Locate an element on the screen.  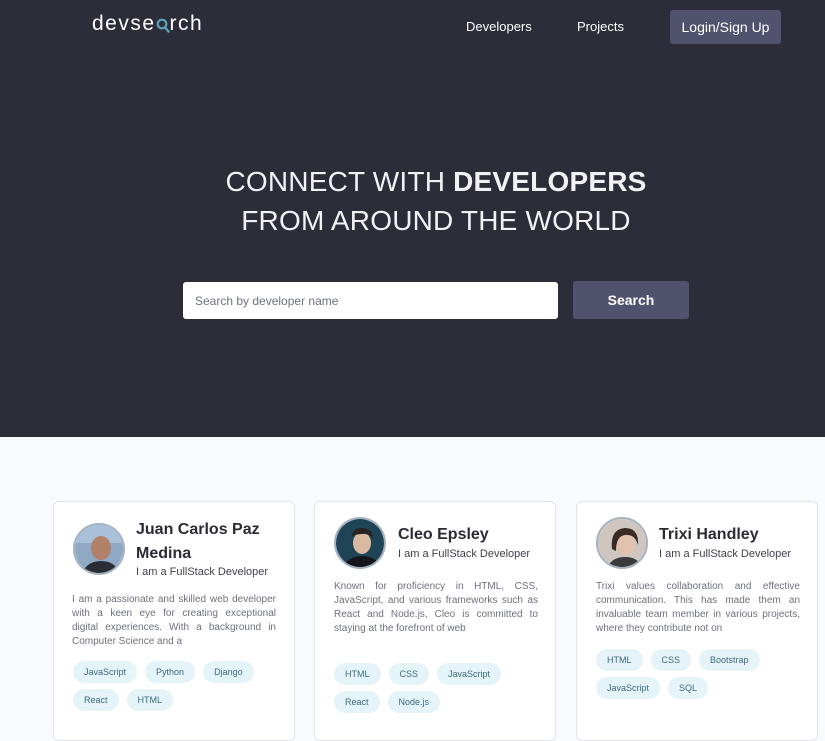
skill-tags: JavaScript Python Django React HTML is located at coordinates (179, 686).